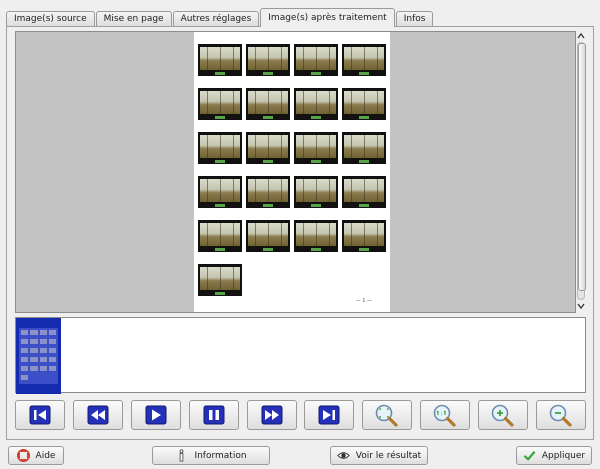  I want to click on page-strip-item, so click(38, 356).